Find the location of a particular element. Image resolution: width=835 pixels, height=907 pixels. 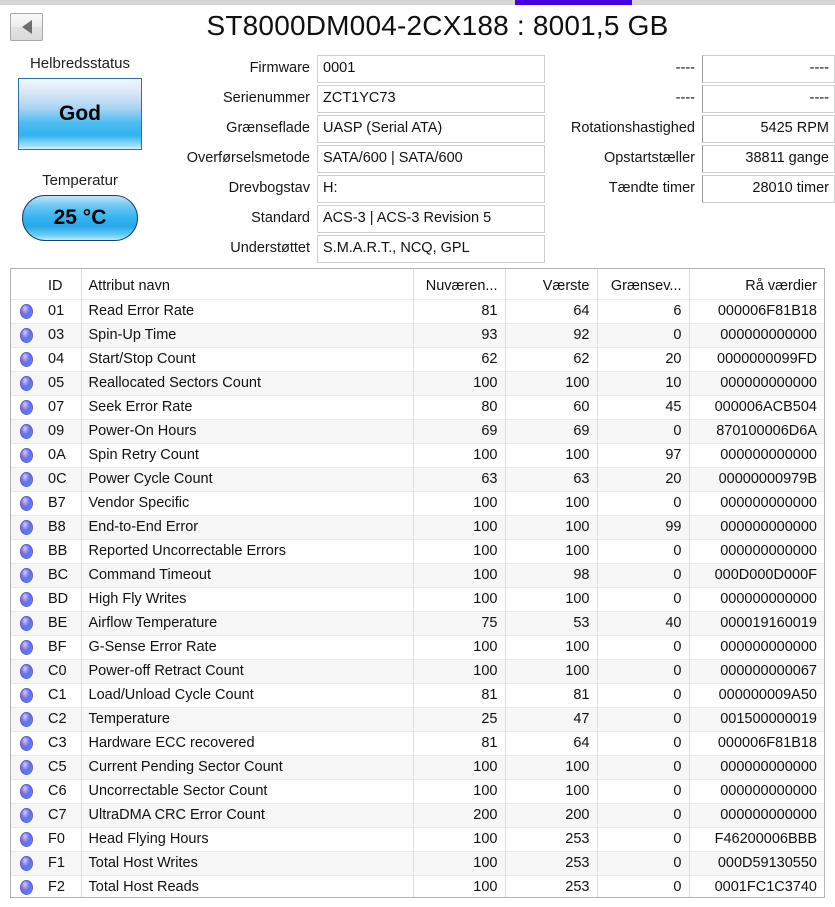

table-row: 03 Spin-Up Time 93 92 0 000000000000 is located at coordinates (417, 334).